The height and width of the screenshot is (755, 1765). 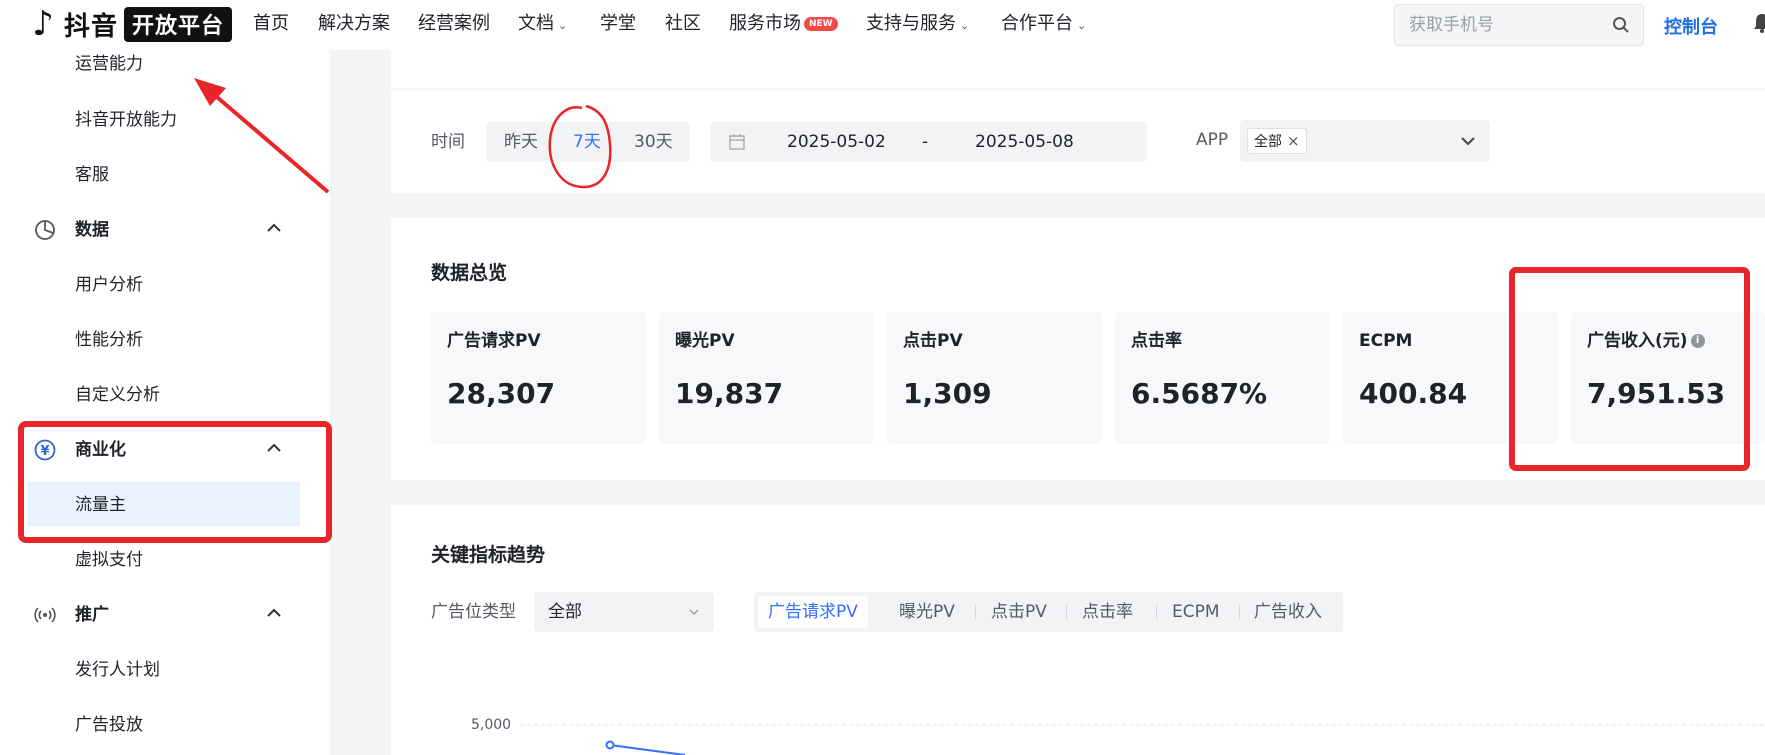 What do you see at coordinates (100, 505) in the screenshot?
I see `sidebar-item-traffic-owner: 流量主` at bounding box center [100, 505].